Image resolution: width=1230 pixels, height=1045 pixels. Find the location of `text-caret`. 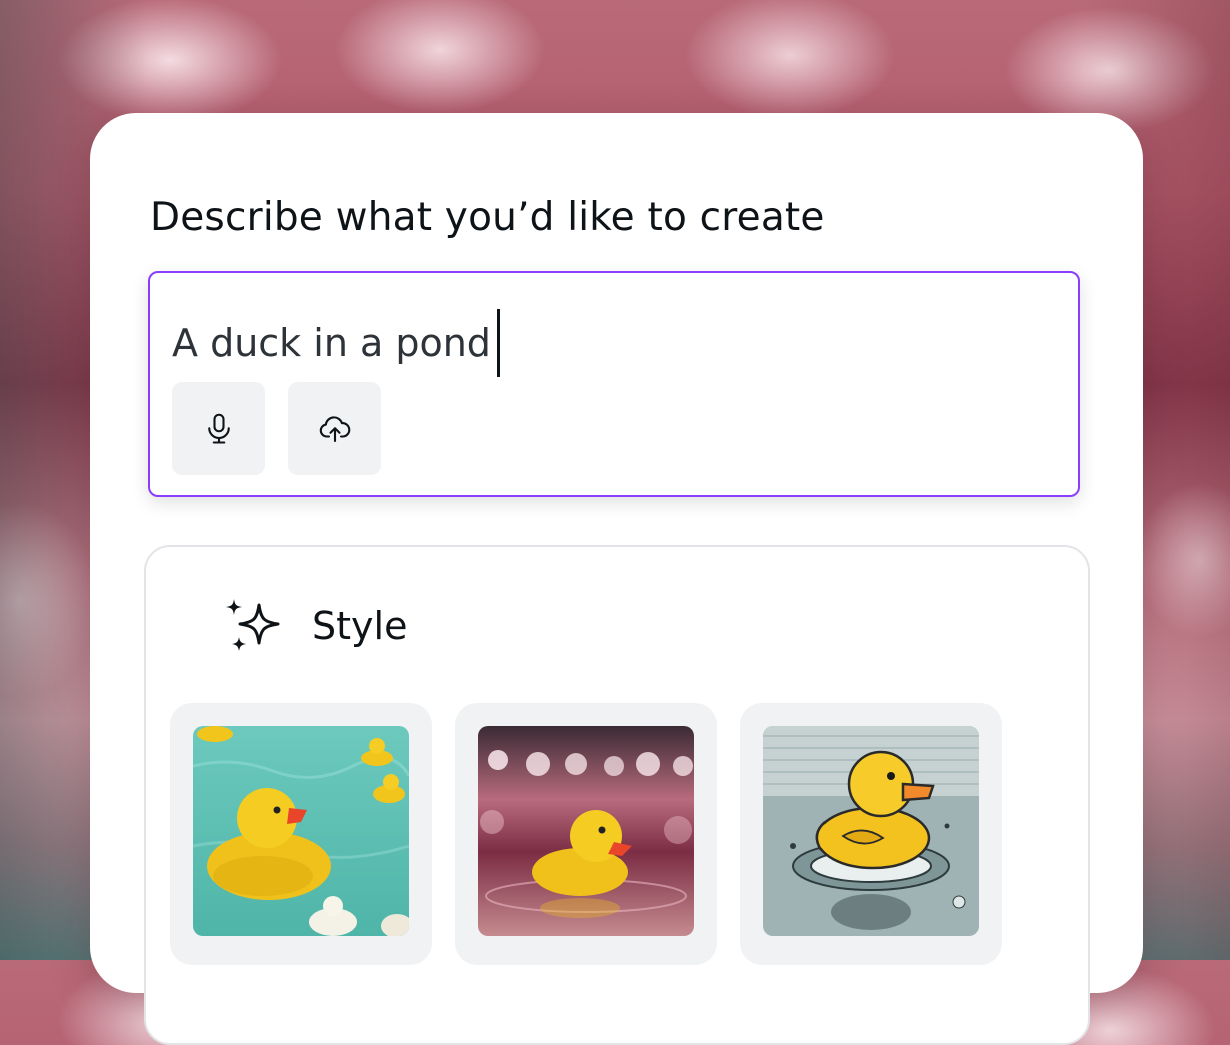

text-caret is located at coordinates (498, 343).